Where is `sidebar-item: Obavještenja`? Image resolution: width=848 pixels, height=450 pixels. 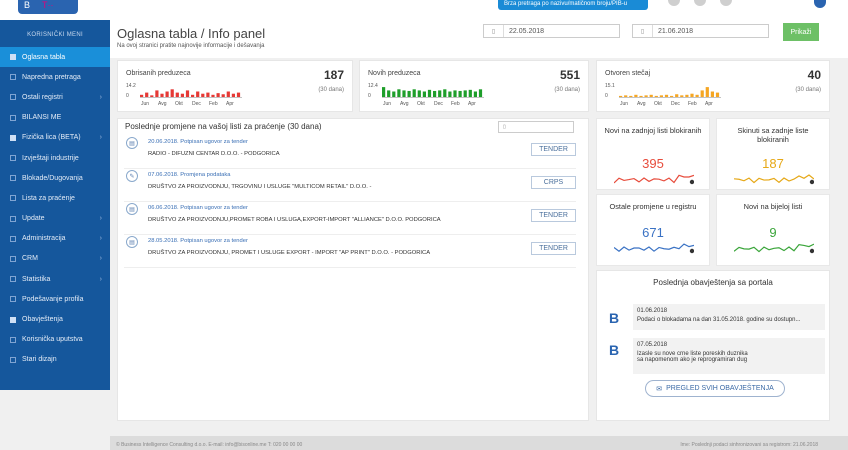
sidebar-item: Obavještenja is located at coordinates (55, 319).